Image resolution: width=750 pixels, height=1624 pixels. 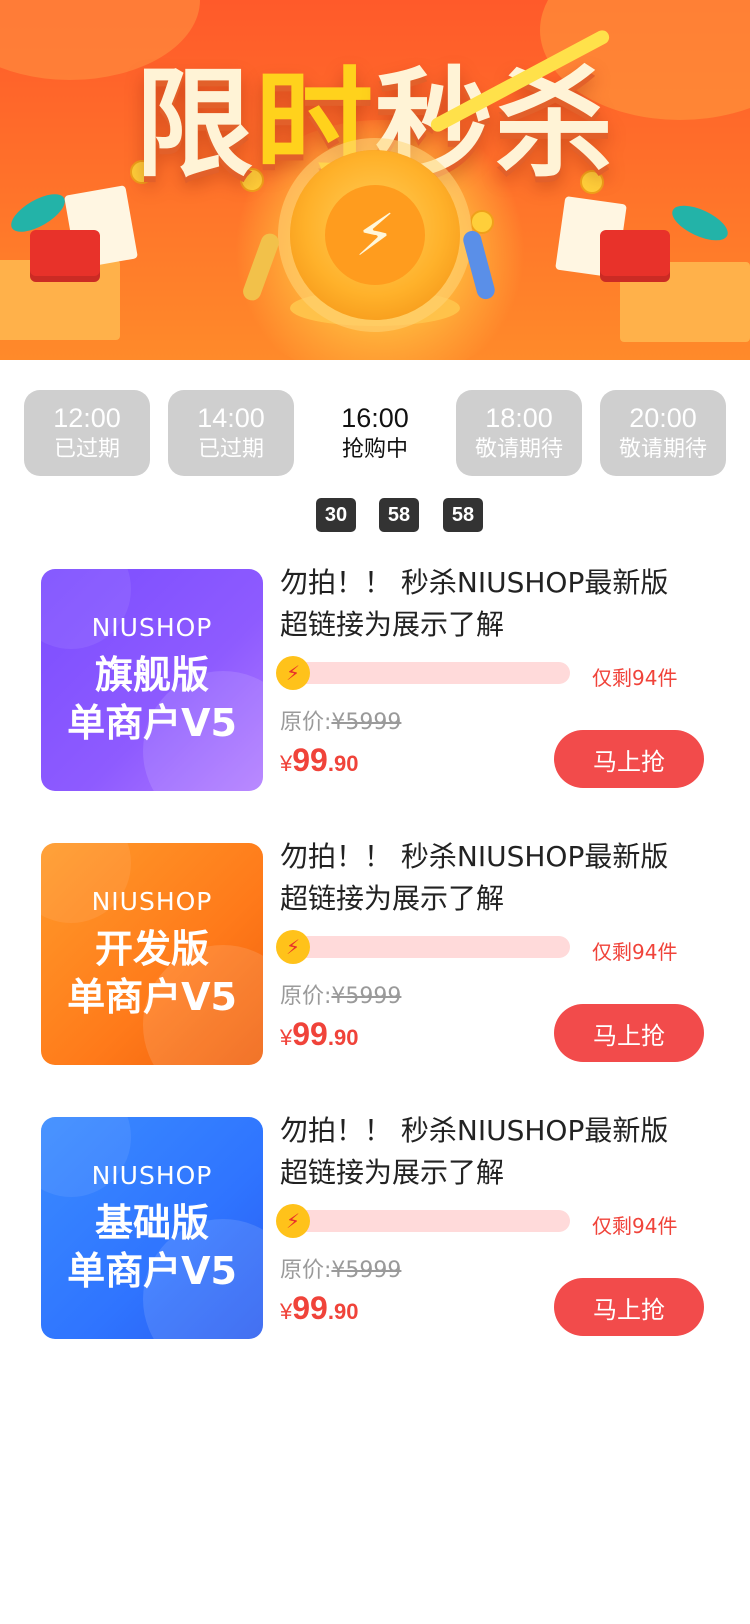 I want to click on tab-time: 20:00, so click(x=663, y=418).